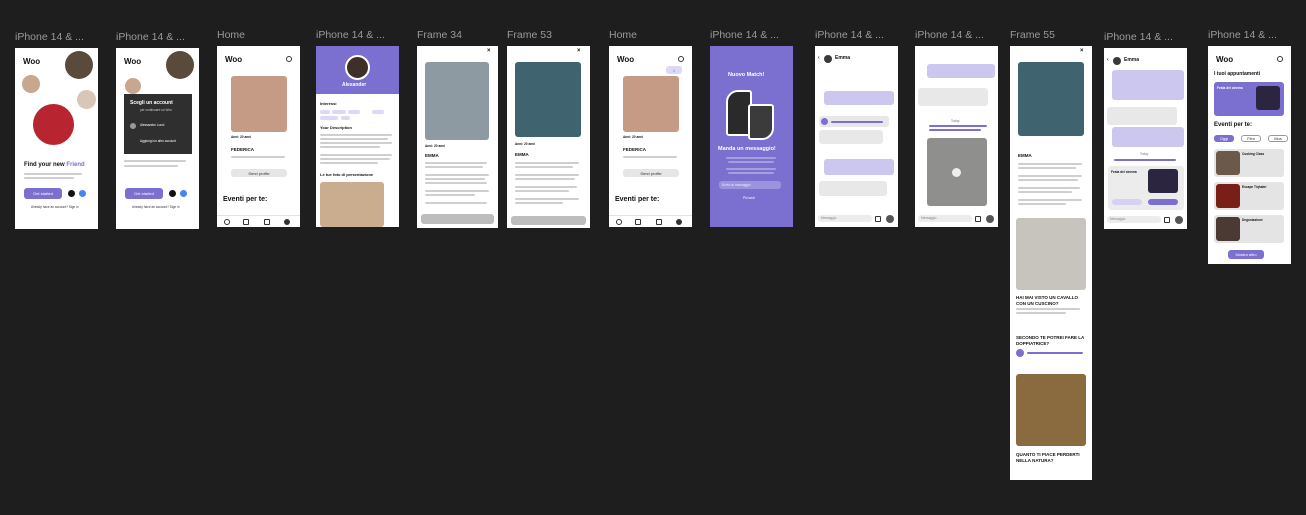  I want to click on filter-tab-today: Oggi, so click(1224, 138).